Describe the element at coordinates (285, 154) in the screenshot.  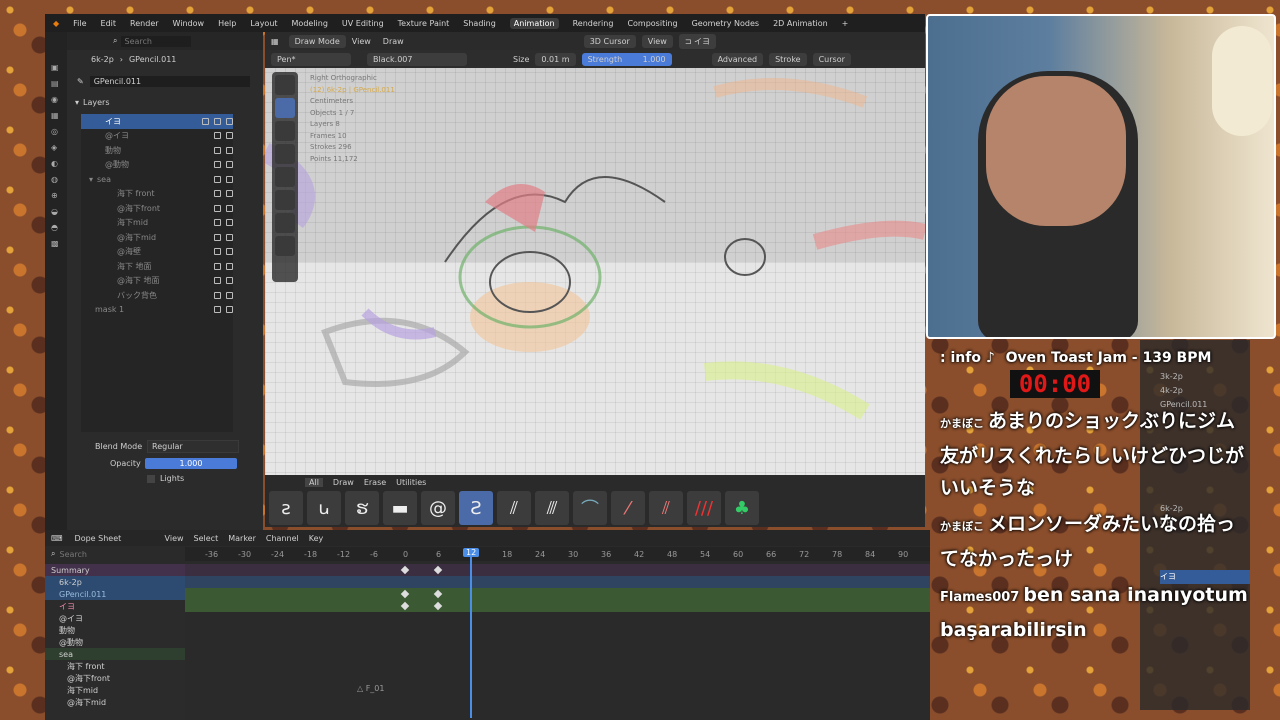
I see `fill-tool-icon` at that location.